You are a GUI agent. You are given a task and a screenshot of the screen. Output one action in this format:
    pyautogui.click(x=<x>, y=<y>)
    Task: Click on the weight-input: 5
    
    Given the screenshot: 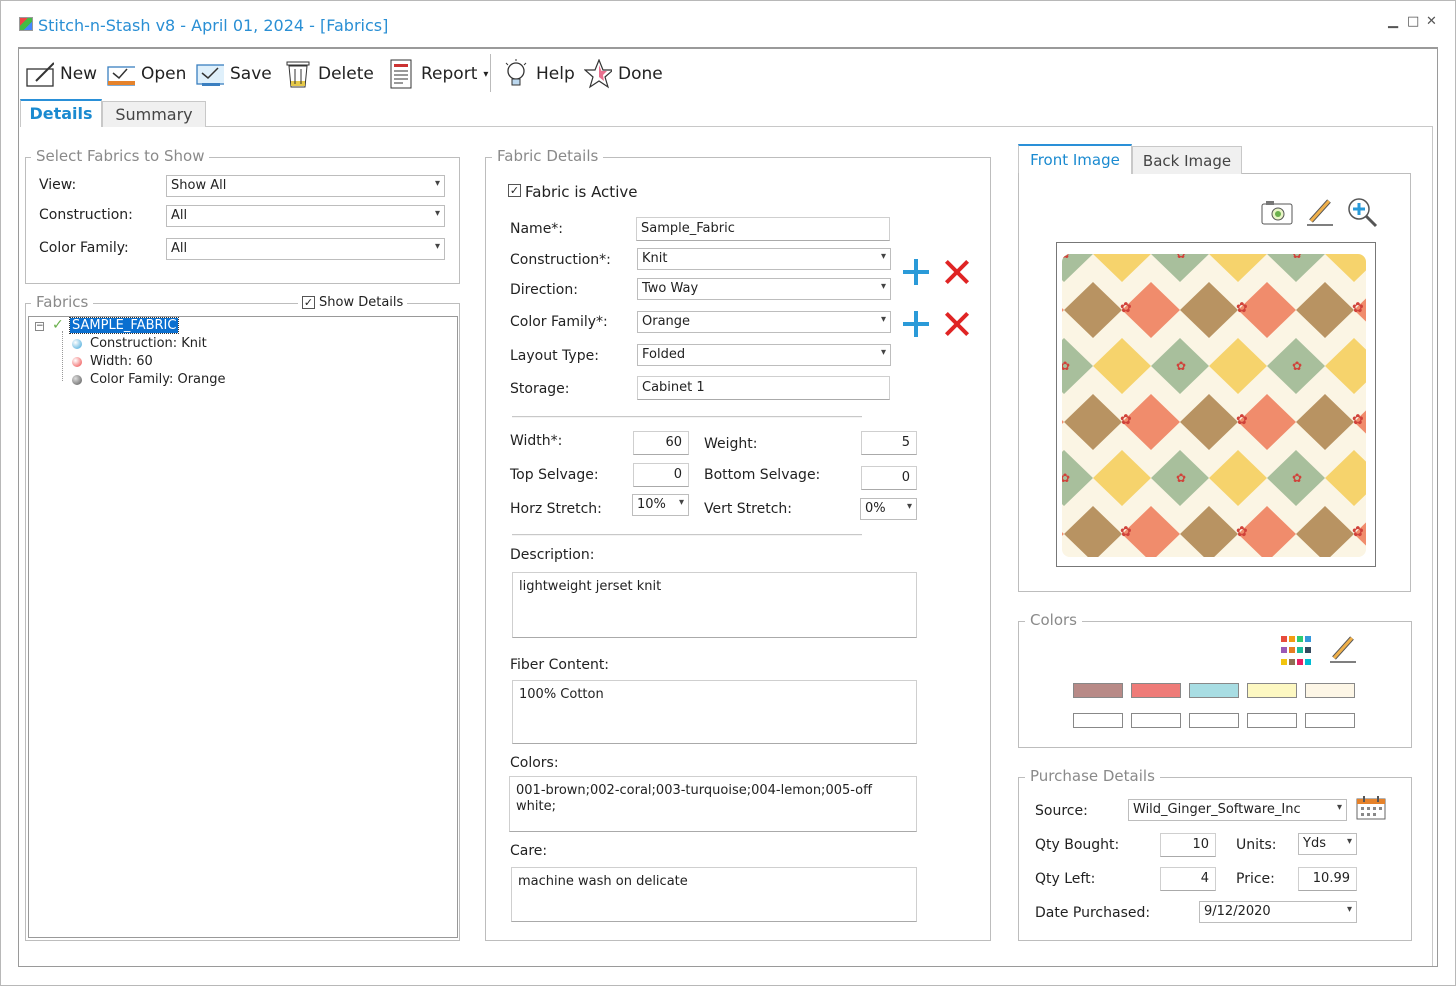 What is the action you would take?
    pyautogui.click(x=889, y=443)
    